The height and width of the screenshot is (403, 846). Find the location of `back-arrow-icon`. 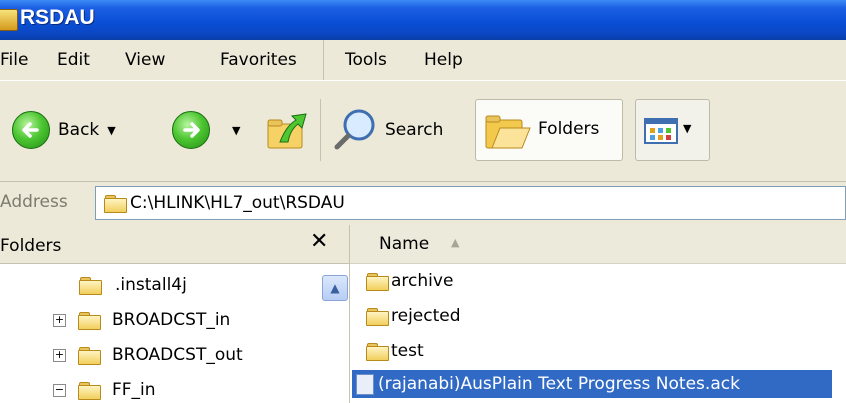

back-arrow-icon is located at coordinates (31, 130).